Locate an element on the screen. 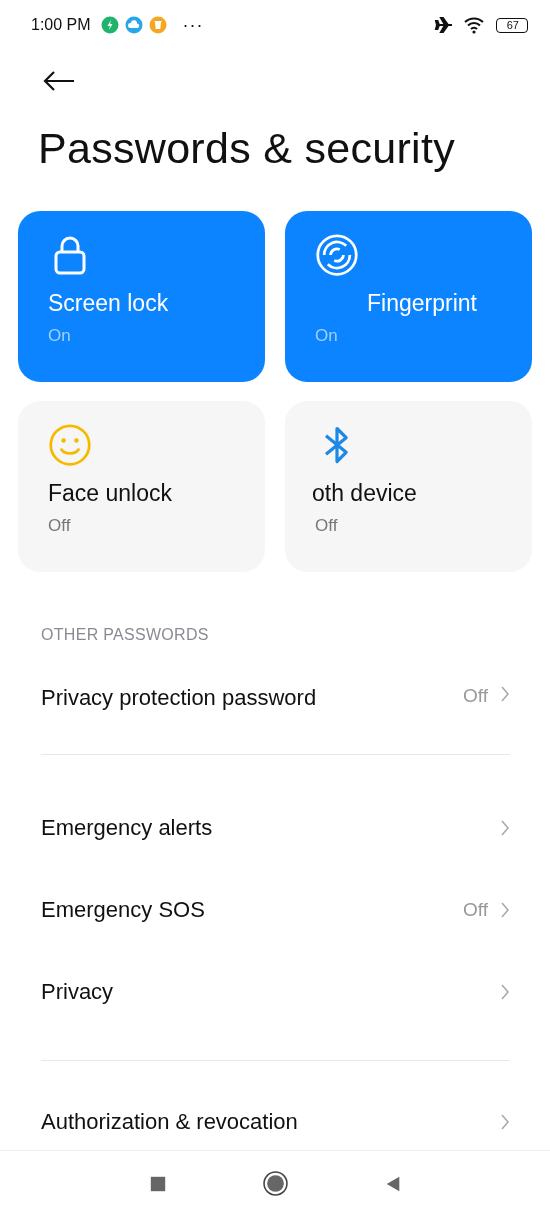  section-header: OTHER PASSWORDS is located at coordinates (125, 635).